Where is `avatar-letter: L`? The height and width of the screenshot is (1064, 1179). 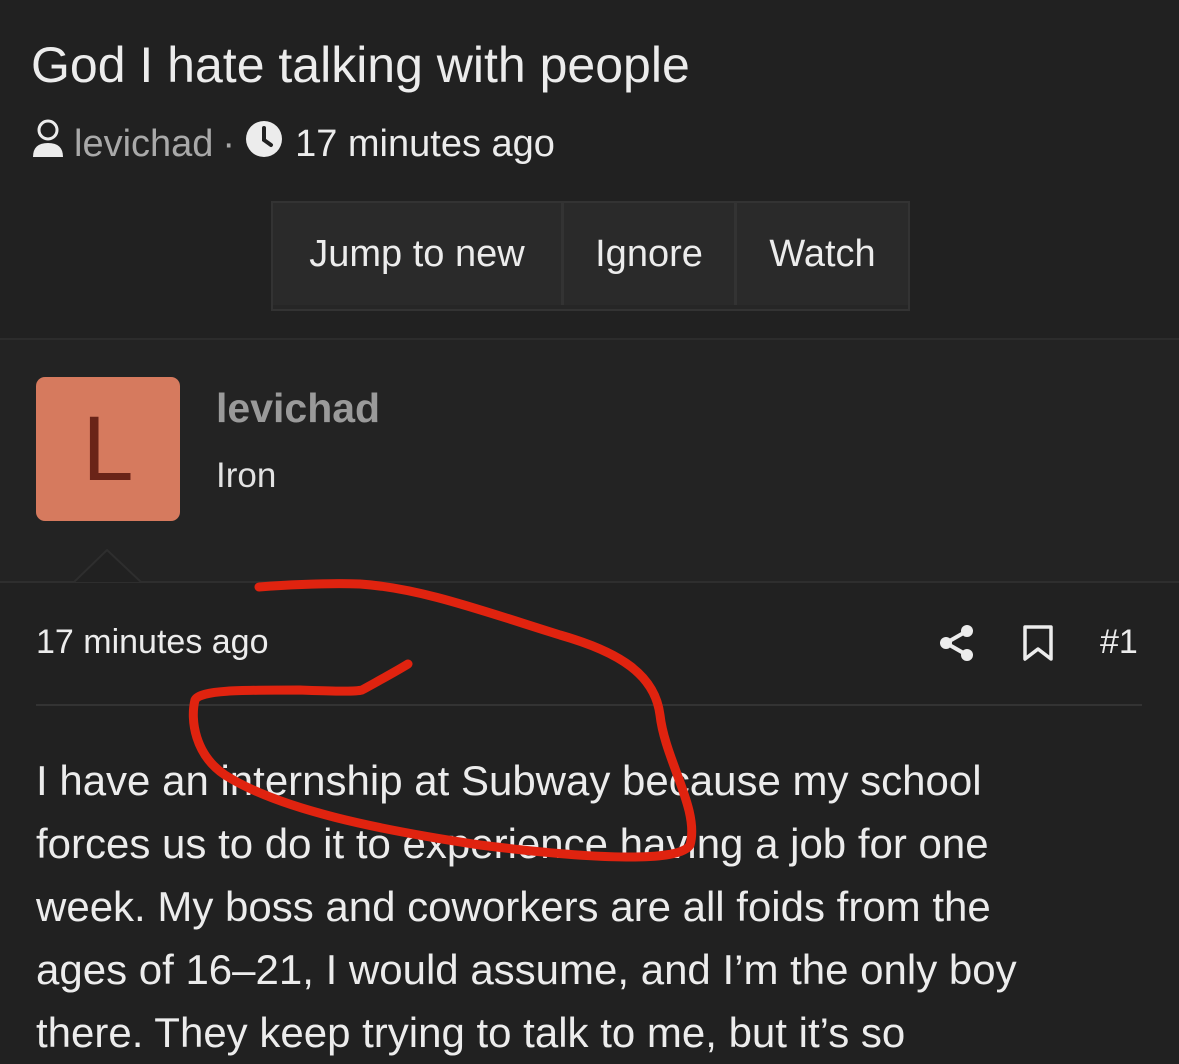
avatar-letter: L is located at coordinates (108, 449).